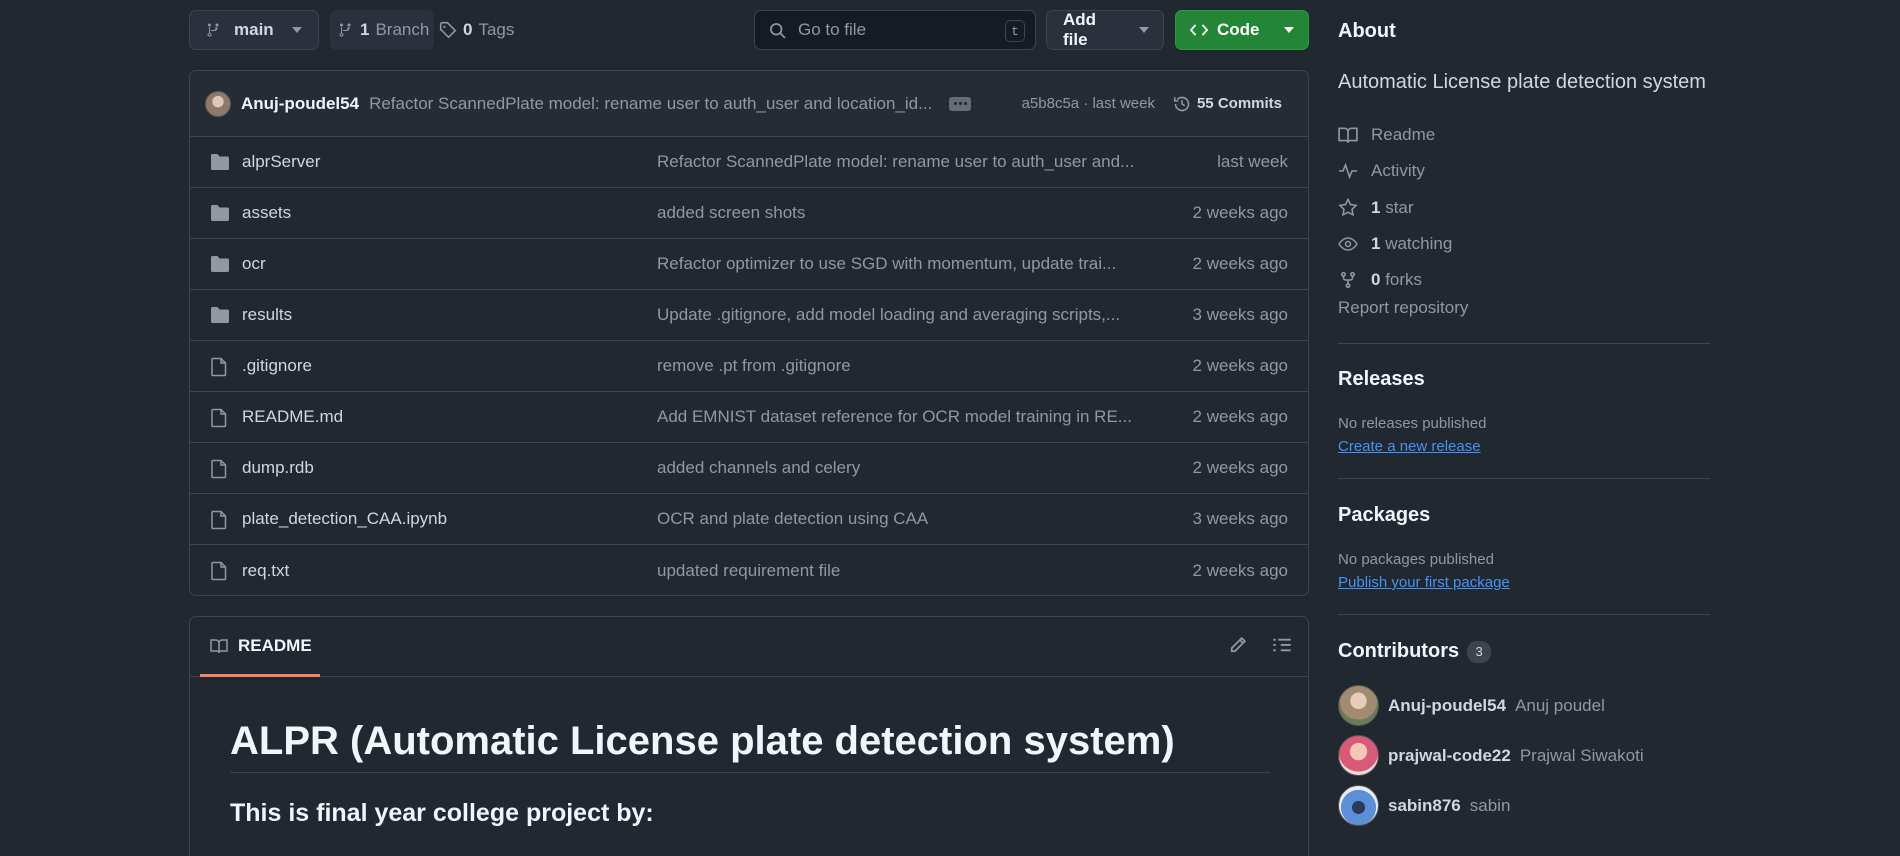 Image resolution: width=1900 pixels, height=856 pixels. I want to click on commit-sha-time: a5b8c5a · last week, so click(1088, 103).